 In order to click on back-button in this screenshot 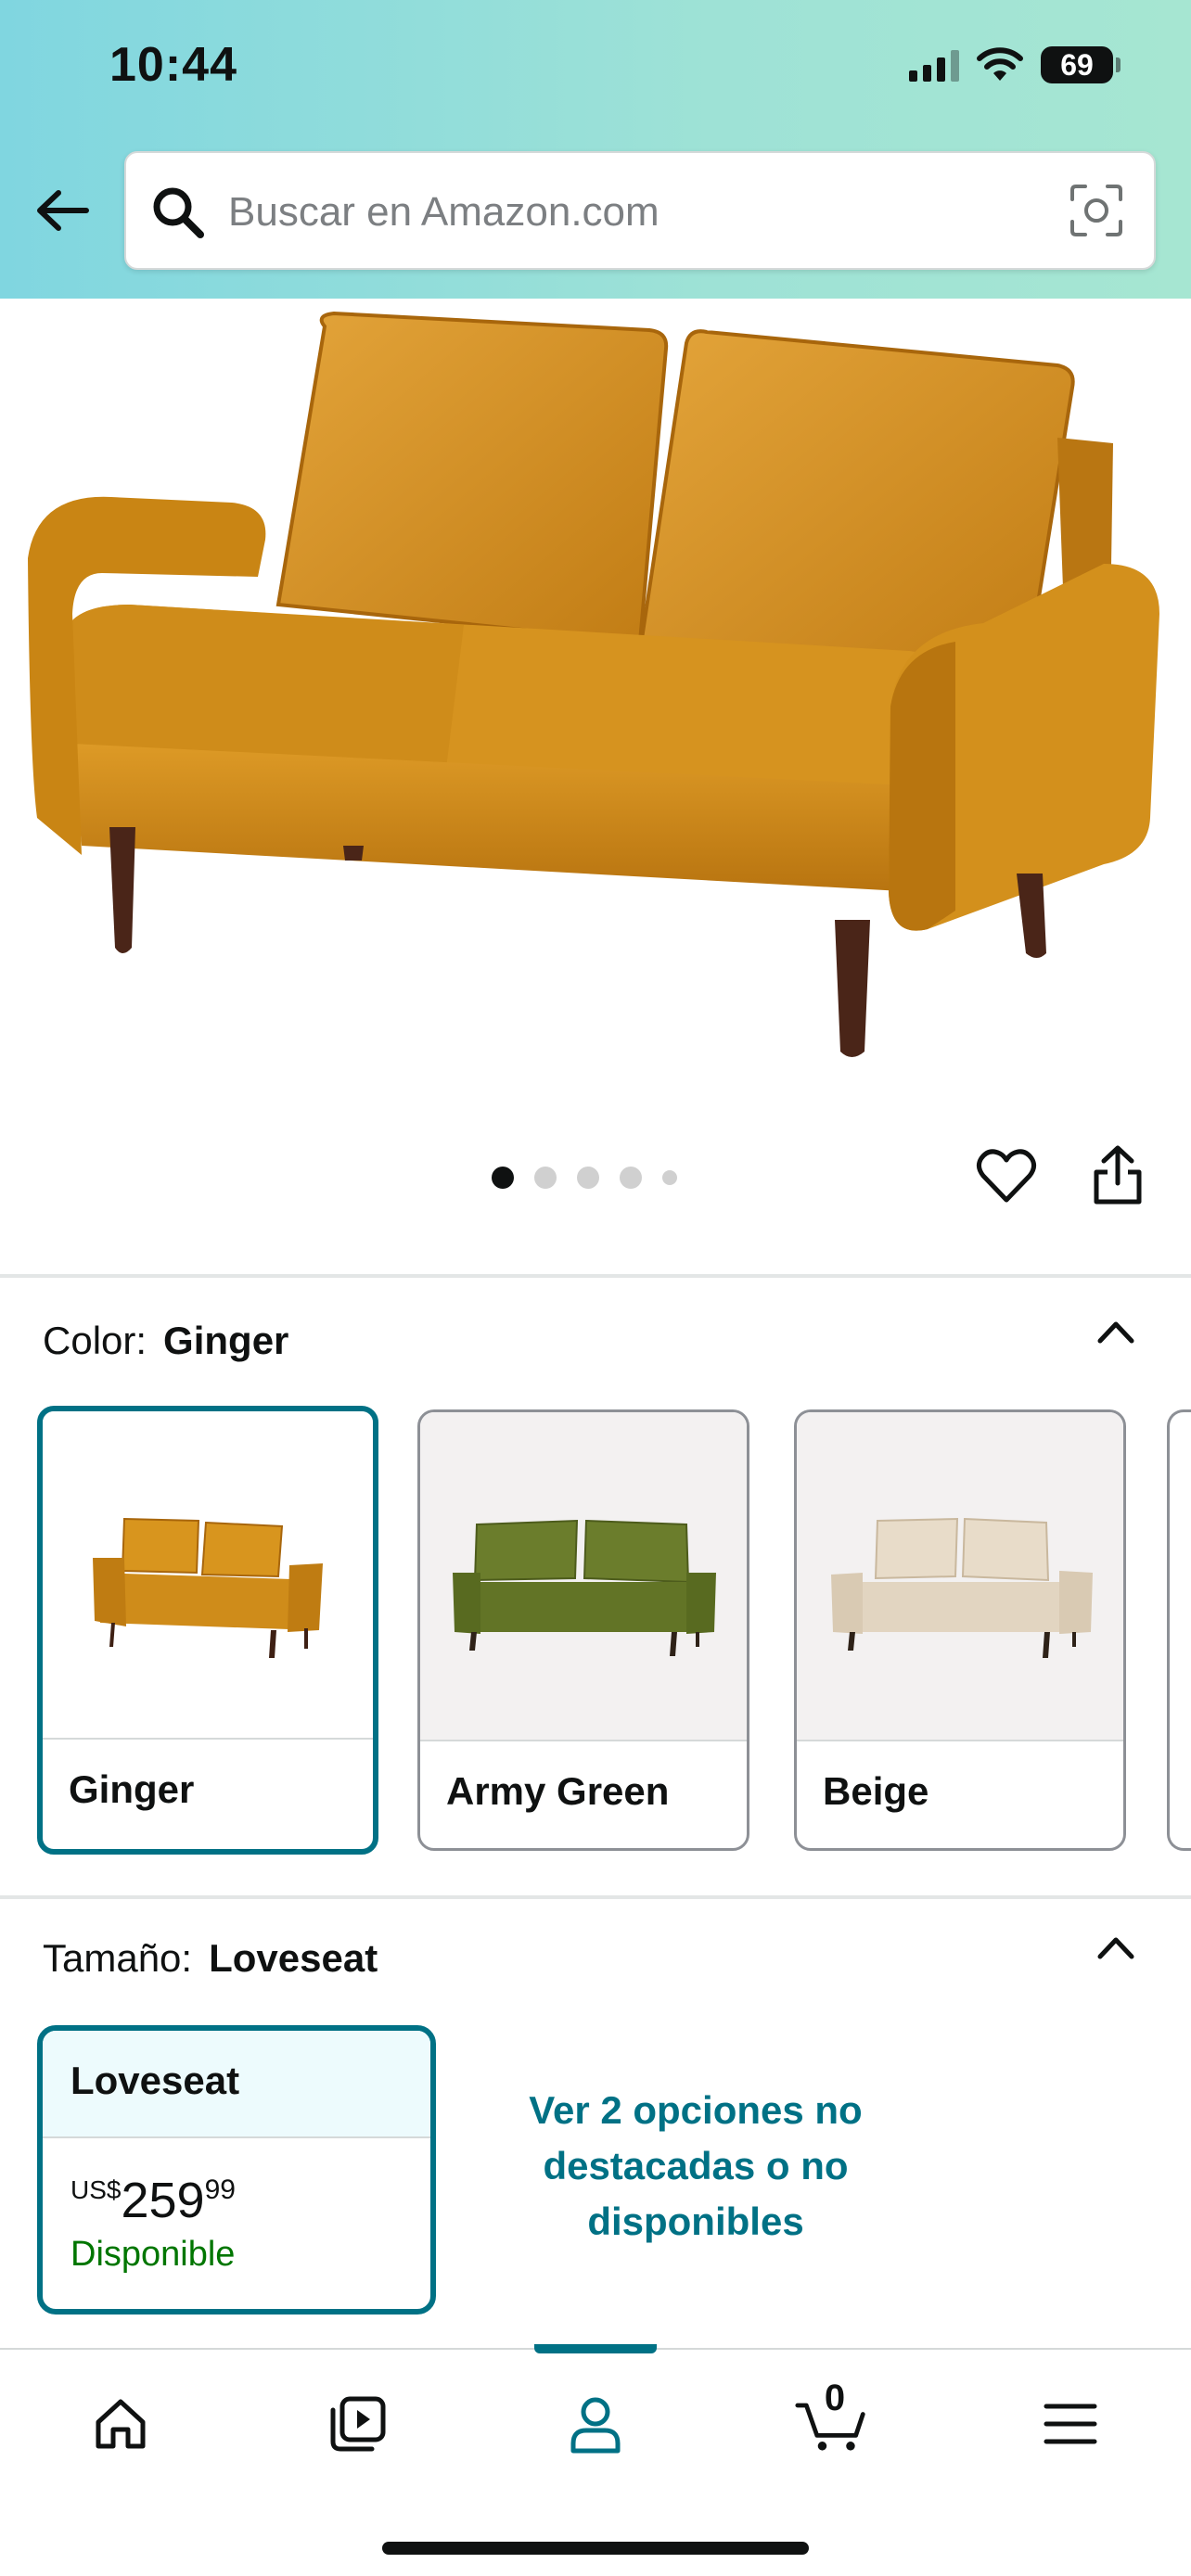, I will do `click(62, 211)`.